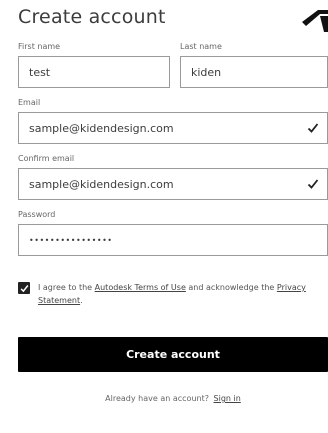  Describe the element at coordinates (227, 398) in the screenshot. I see `signin-link: Sign in` at that location.